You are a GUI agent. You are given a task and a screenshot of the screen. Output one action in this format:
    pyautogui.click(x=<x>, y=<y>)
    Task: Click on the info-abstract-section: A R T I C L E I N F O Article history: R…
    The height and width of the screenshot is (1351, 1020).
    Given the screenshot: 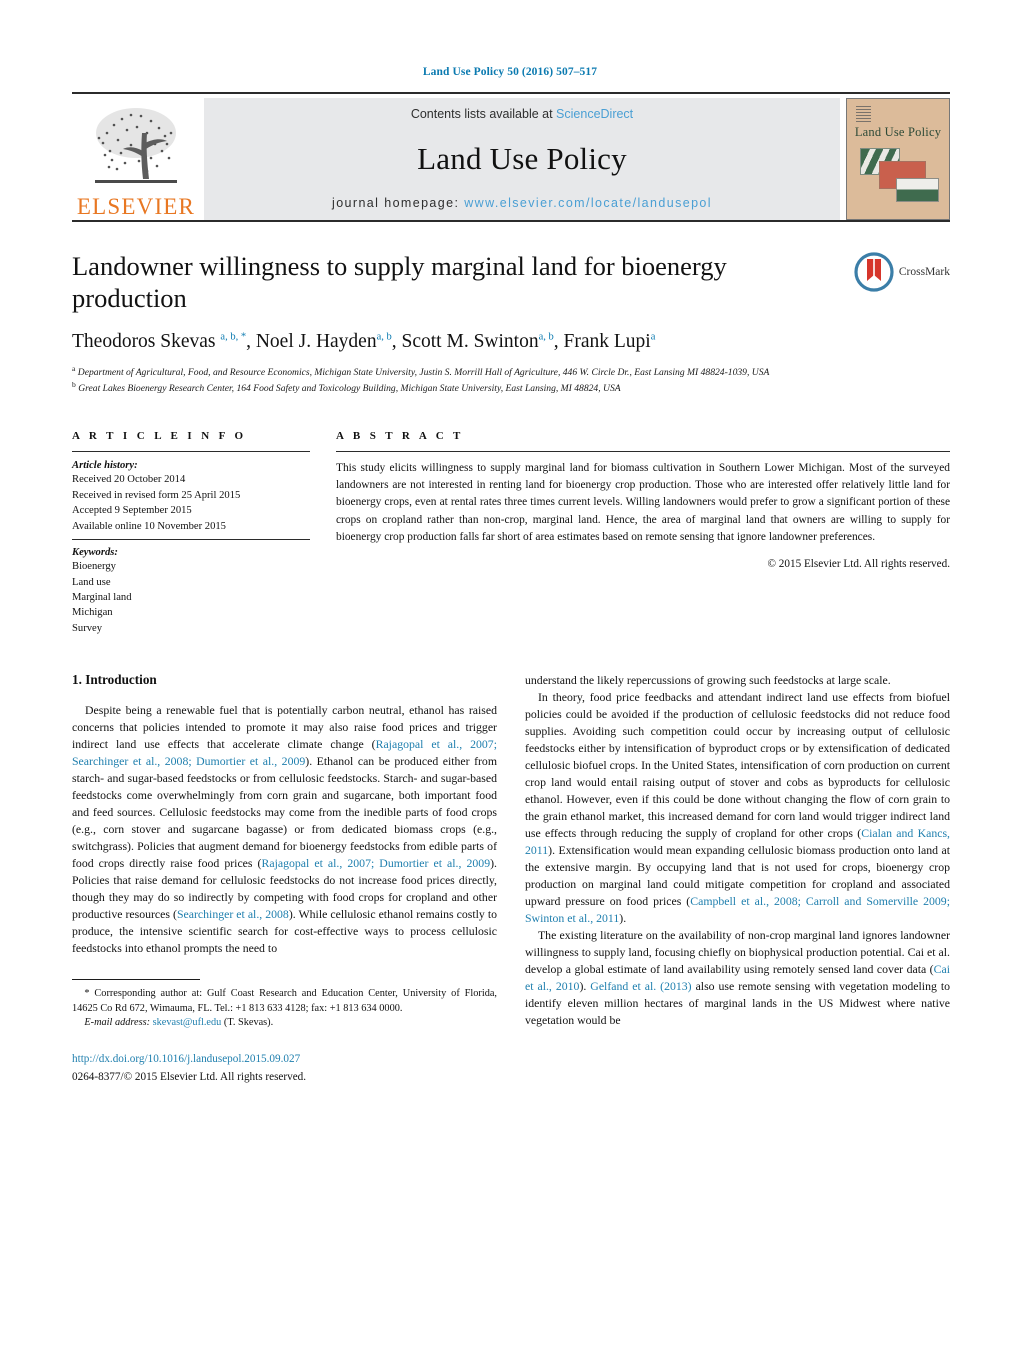 What is the action you would take?
    pyautogui.click(x=511, y=533)
    